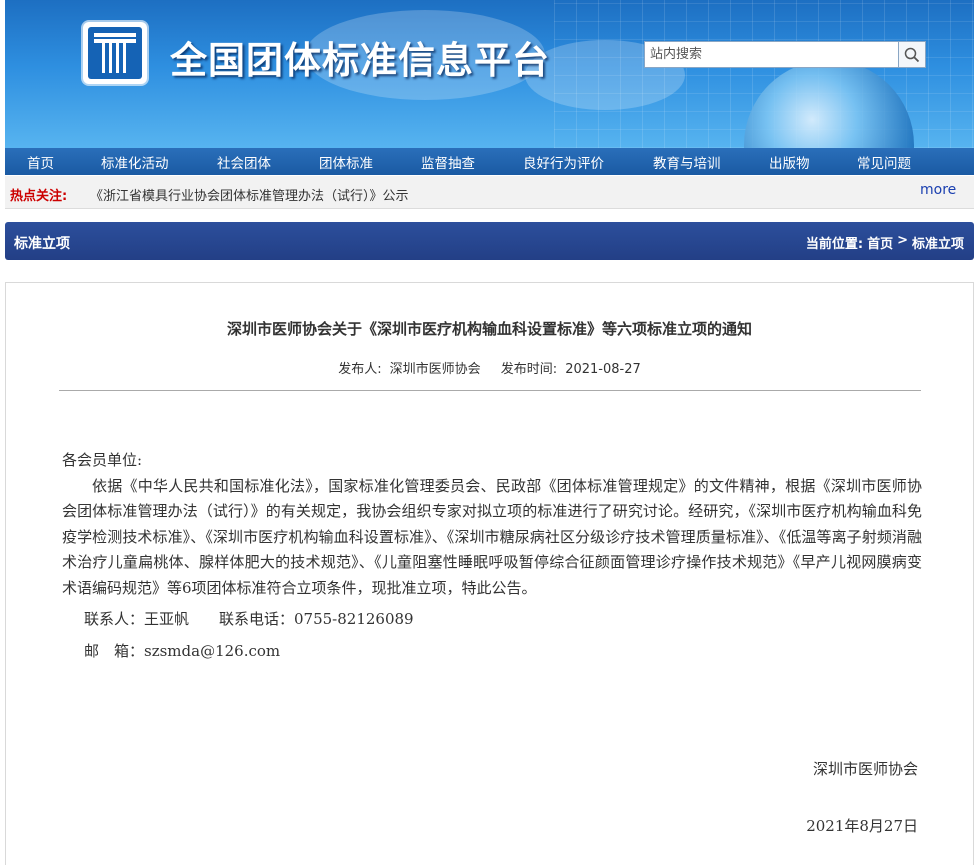 The height and width of the screenshot is (865, 979). Describe the element at coordinates (834, 244) in the screenshot. I see `breadcrumb-label: 当前位置:` at that location.